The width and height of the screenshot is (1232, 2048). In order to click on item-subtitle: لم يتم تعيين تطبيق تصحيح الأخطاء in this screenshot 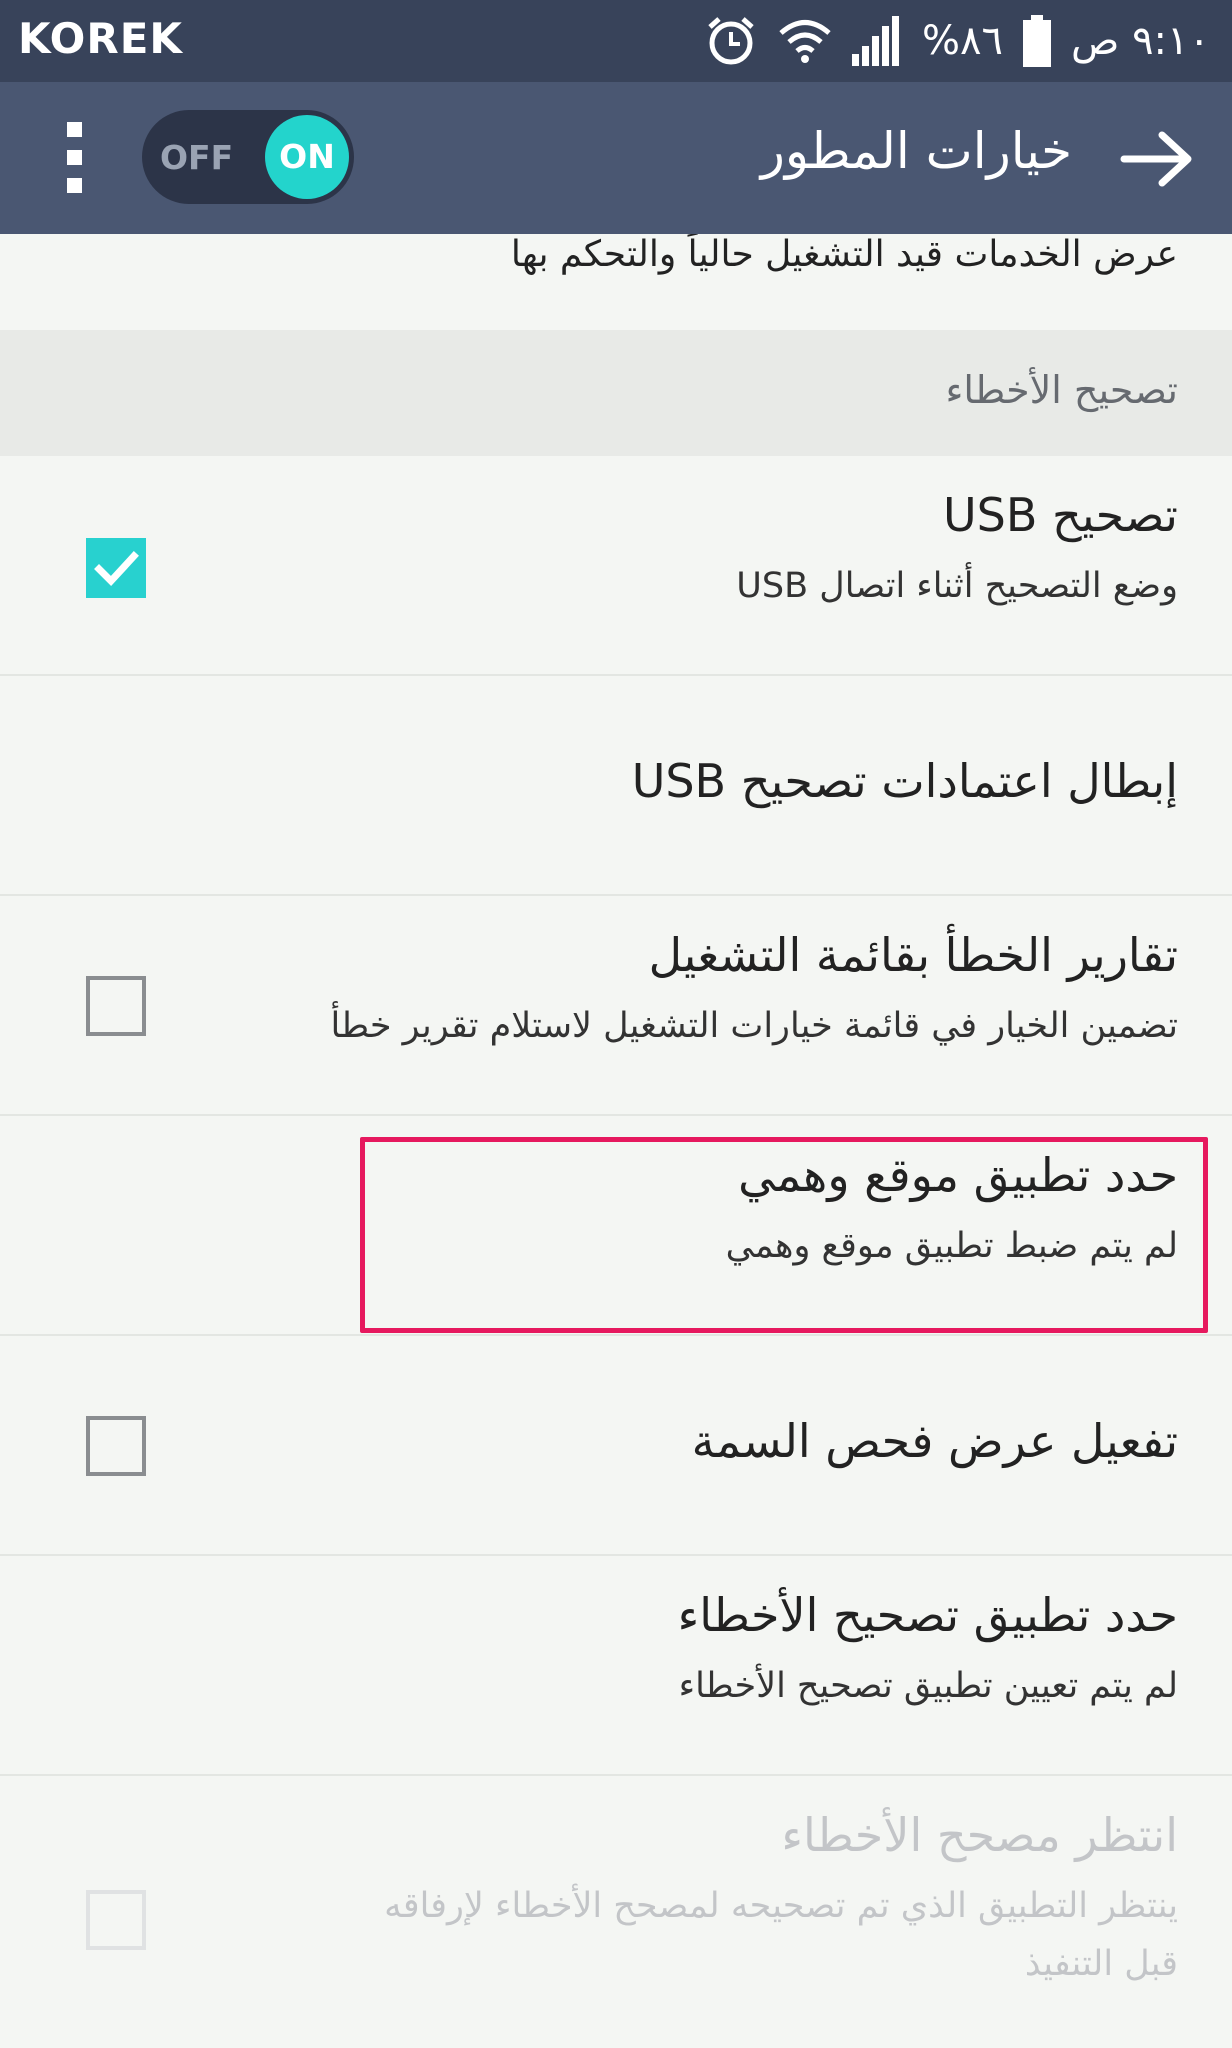, I will do `click(928, 1686)`.